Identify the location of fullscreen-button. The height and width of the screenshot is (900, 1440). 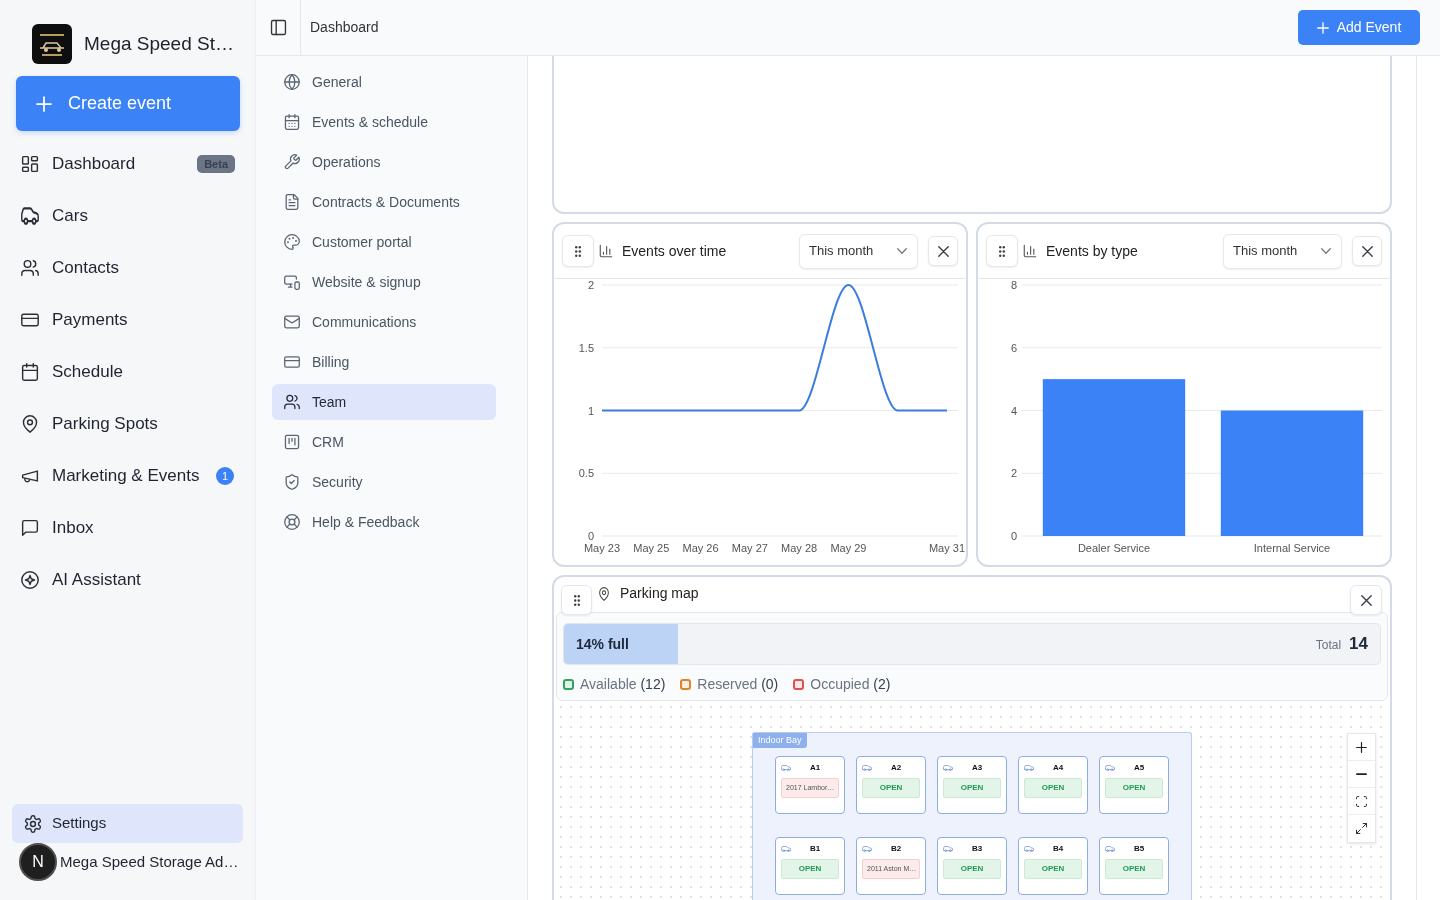
(1361, 828).